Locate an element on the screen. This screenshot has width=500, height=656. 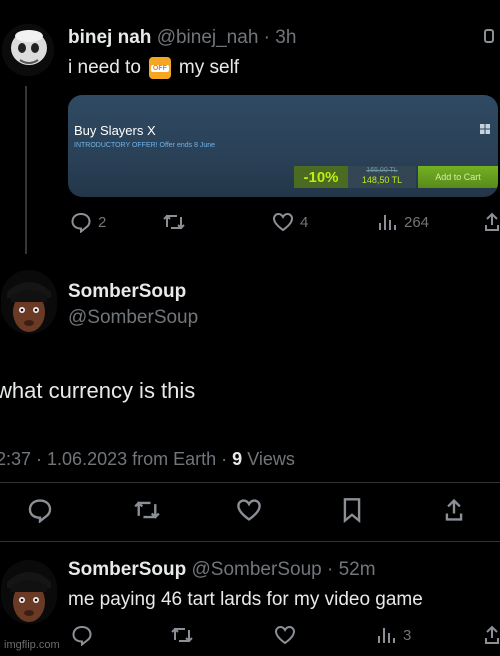
watermark: imgflip.com is located at coordinates (32, 645).